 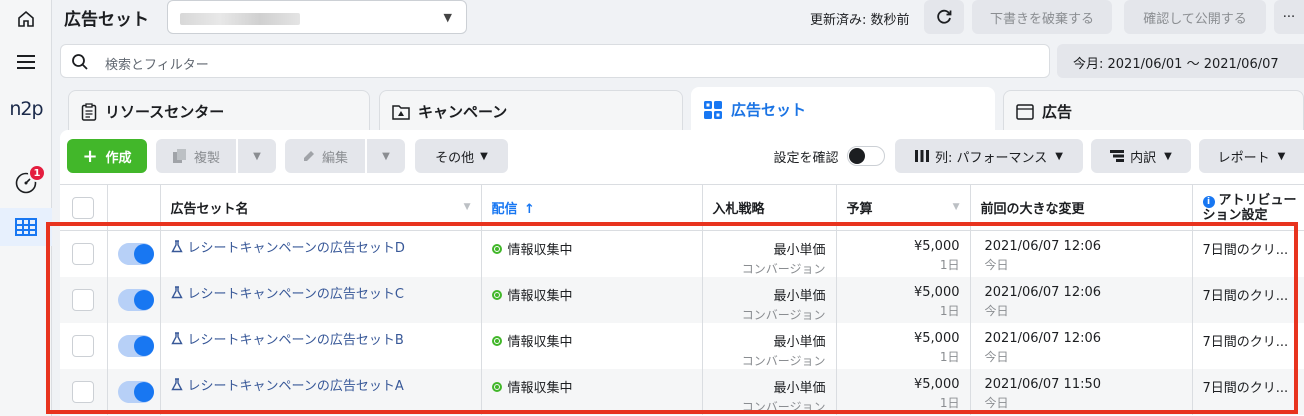 I want to click on more-options-button: ···, so click(x=1289, y=17).